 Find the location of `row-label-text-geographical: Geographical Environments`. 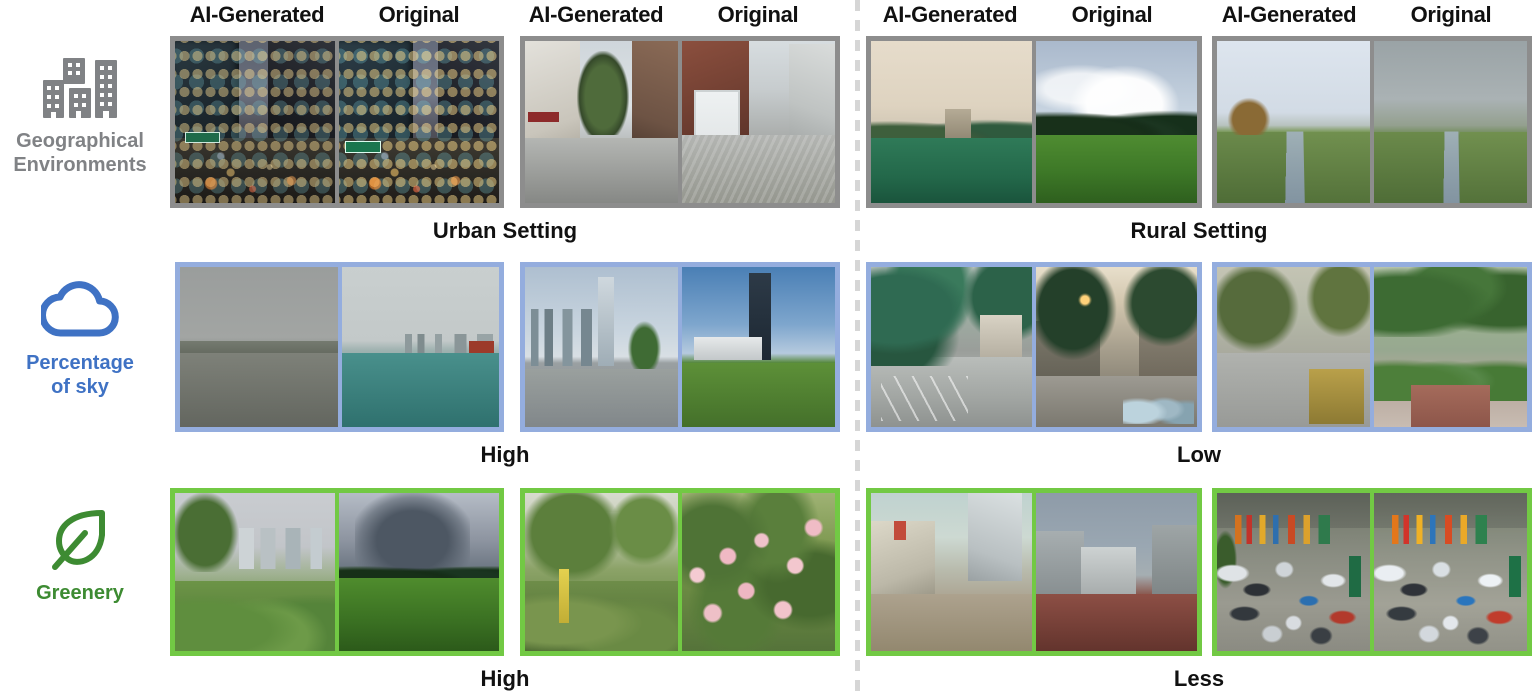

row-label-text-geographical: Geographical Environments is located at coordinates (80, 153).